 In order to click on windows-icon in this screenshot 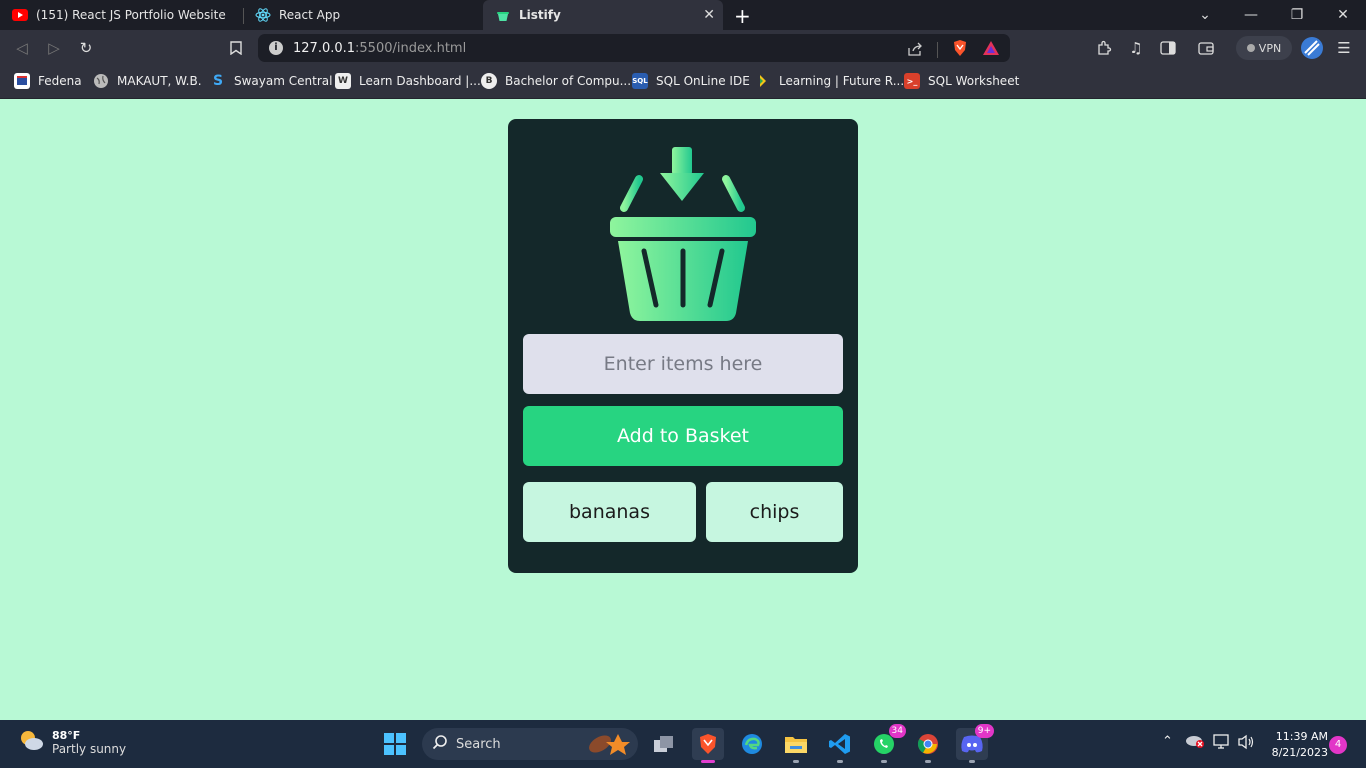, I will do `click(395, 744)`.